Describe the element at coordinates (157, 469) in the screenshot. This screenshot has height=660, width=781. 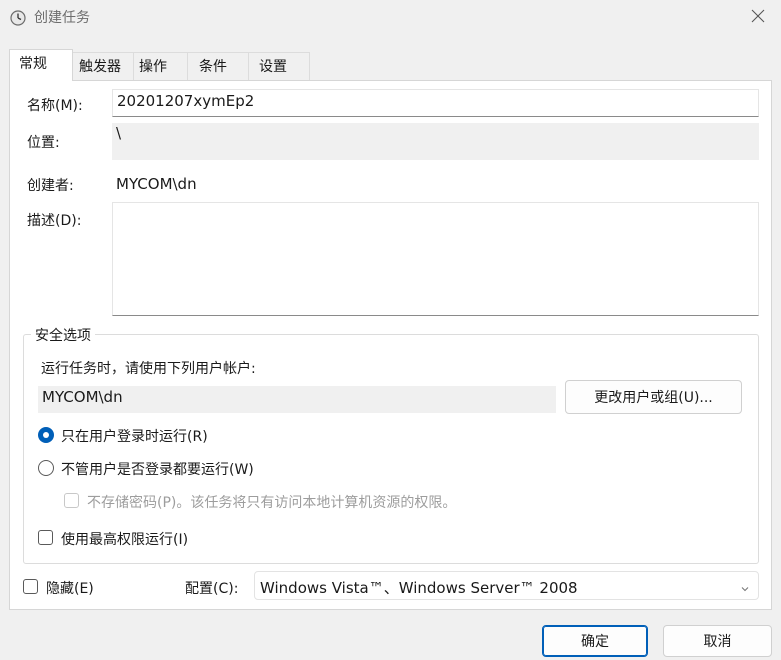
I see `run-whether-logged-on-label: 不管用户是否登录都要运行(W)` at that location.